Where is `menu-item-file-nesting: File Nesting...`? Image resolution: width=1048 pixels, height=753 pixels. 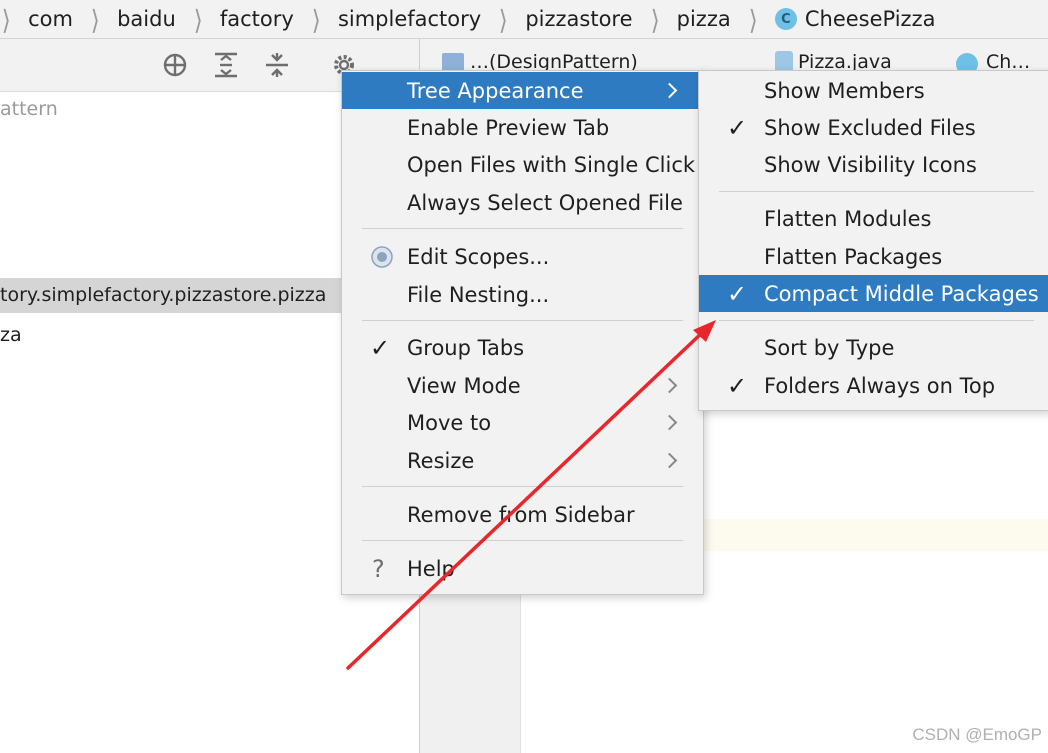
menu-item-file-nesting: File Nesting... is located at coordinates (522, 294).